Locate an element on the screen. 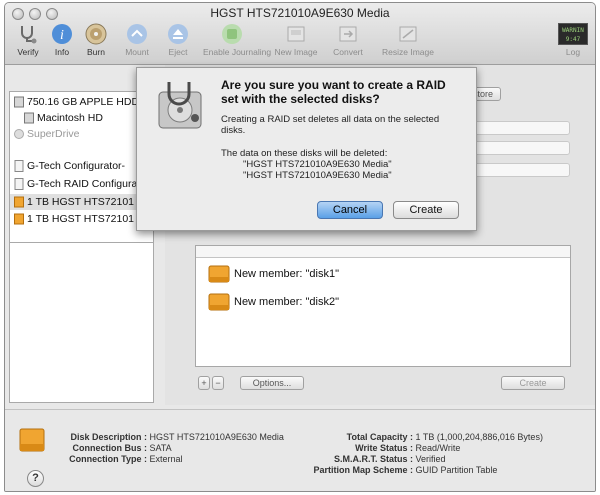  log-button: WARNIN 9:47 Log is located at coordinates (573, 40).